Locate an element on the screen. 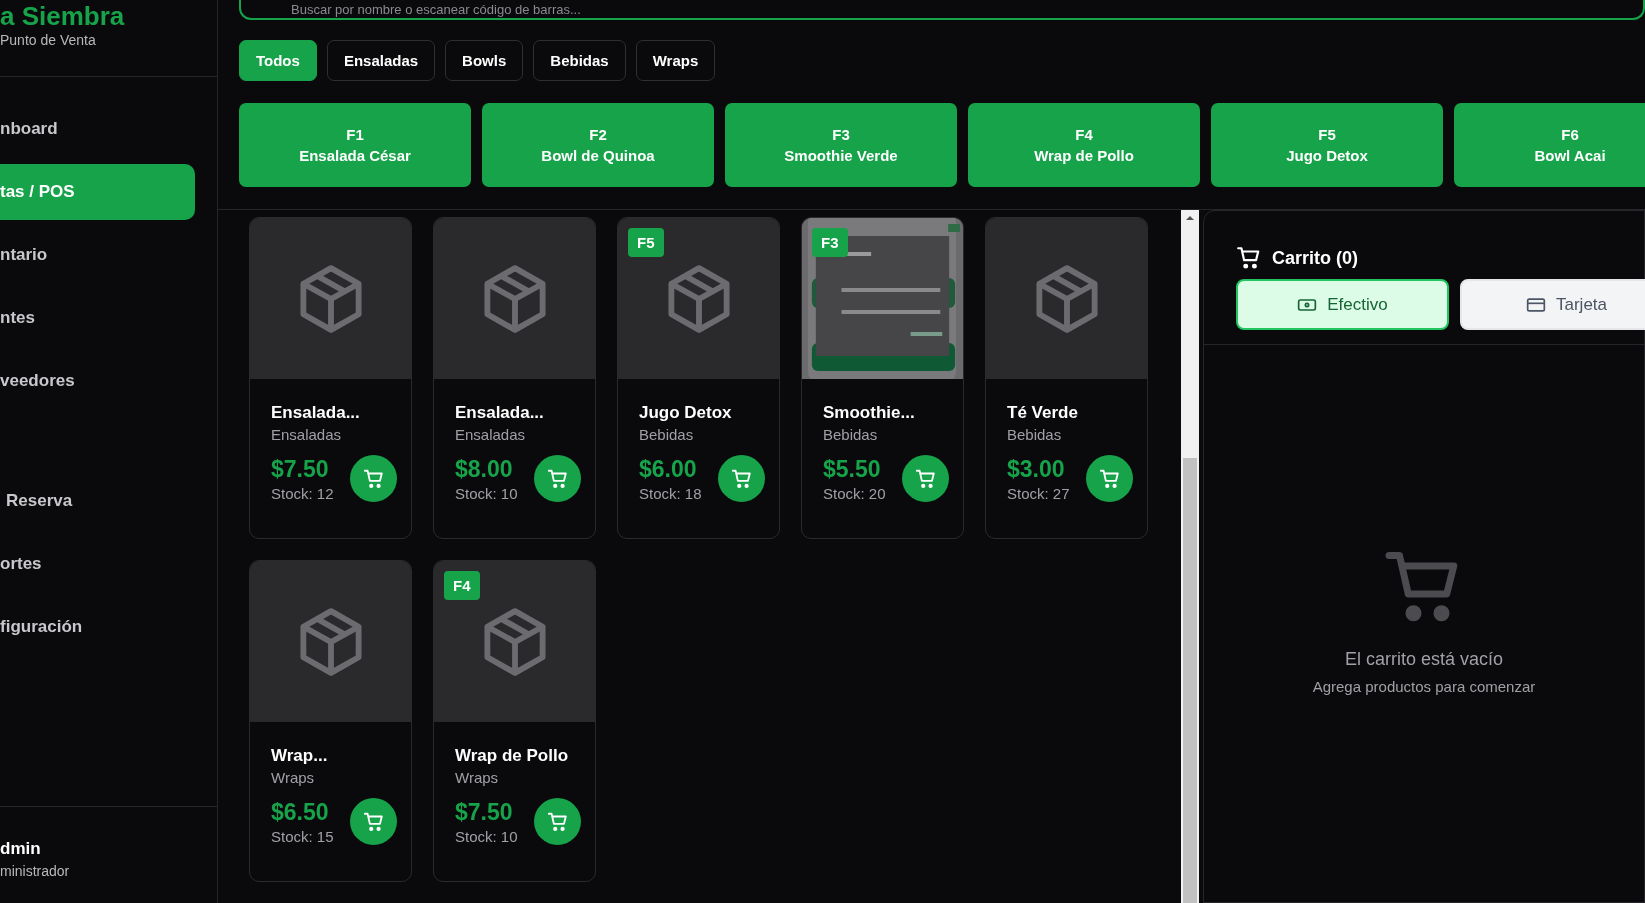 This screenshot has height=903, width=1645. product-card: Ensalada... Ensaladas $7.50 Stock: 12 is located at coordinates (330, 378).